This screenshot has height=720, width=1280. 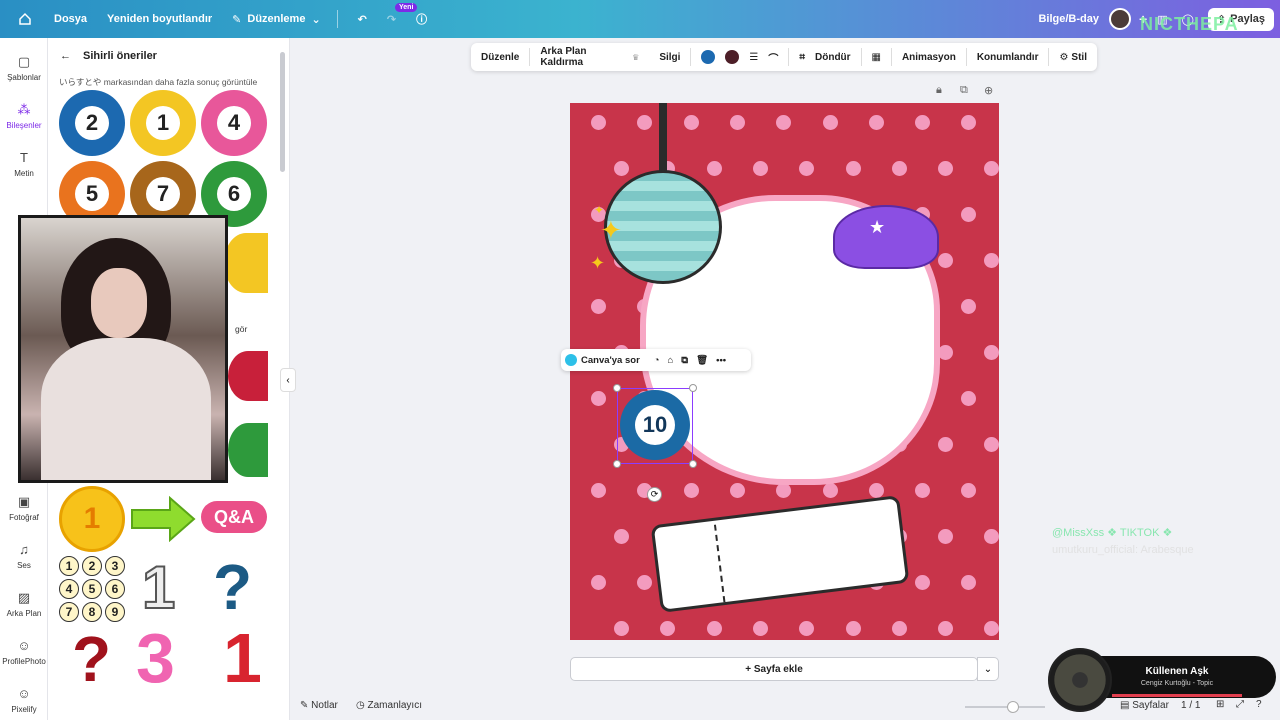 I want to click on notes-button: ✎ Notlar, so click(x=319, y=705).